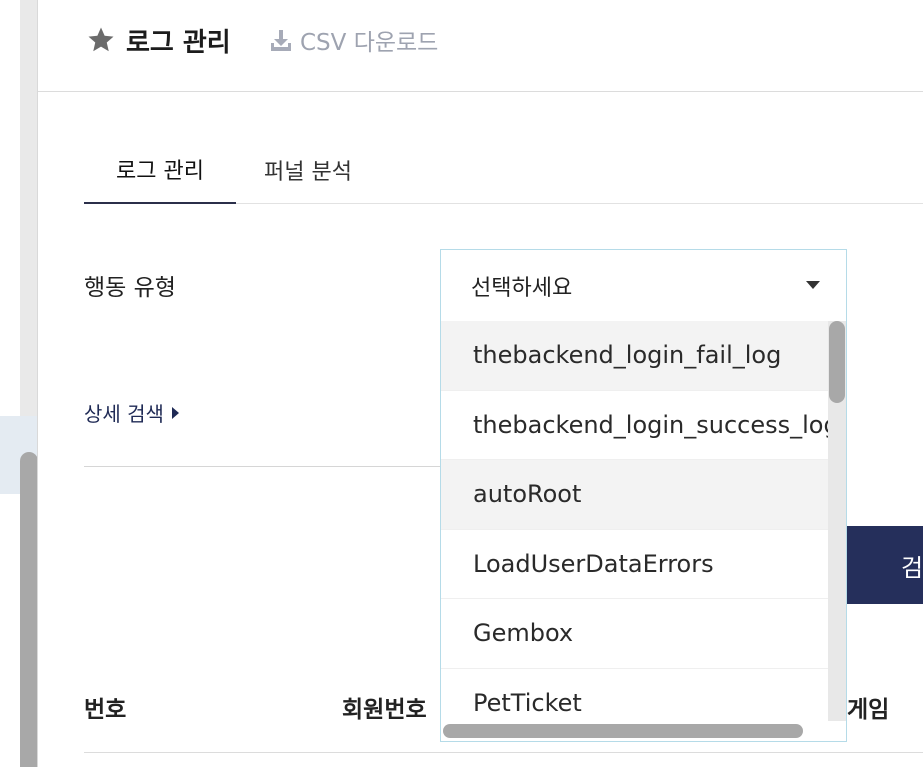 The width and height of the screenshot is (923, 767). I want to click on tab-log-management: 로그 관리, so click(160, 170).